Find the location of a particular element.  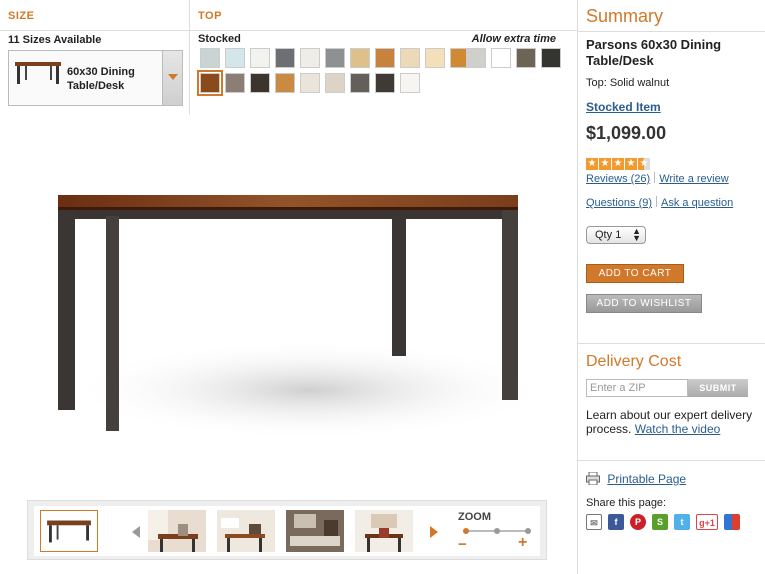

thumbnail-track: ZOOM − + is located at coordinates (287, 531).